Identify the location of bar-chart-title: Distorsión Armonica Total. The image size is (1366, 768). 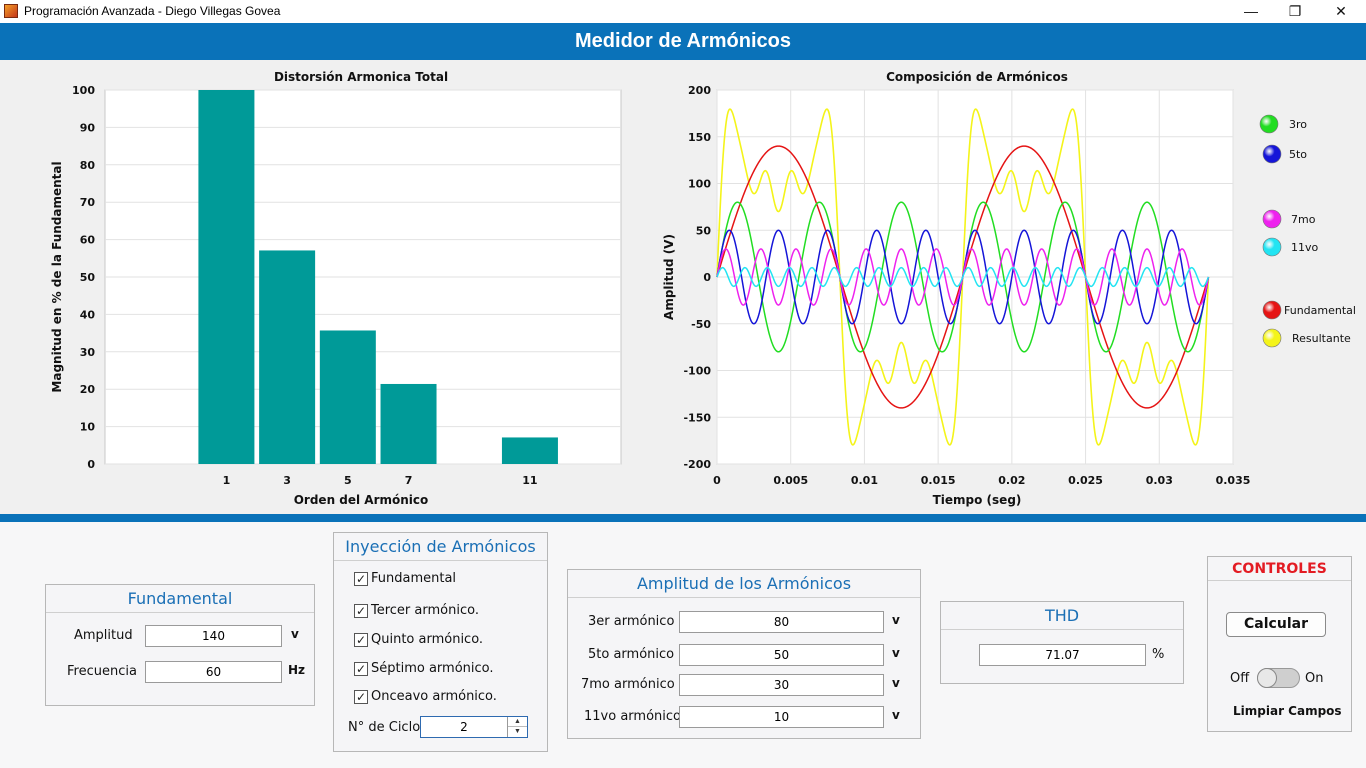
(361, 77).